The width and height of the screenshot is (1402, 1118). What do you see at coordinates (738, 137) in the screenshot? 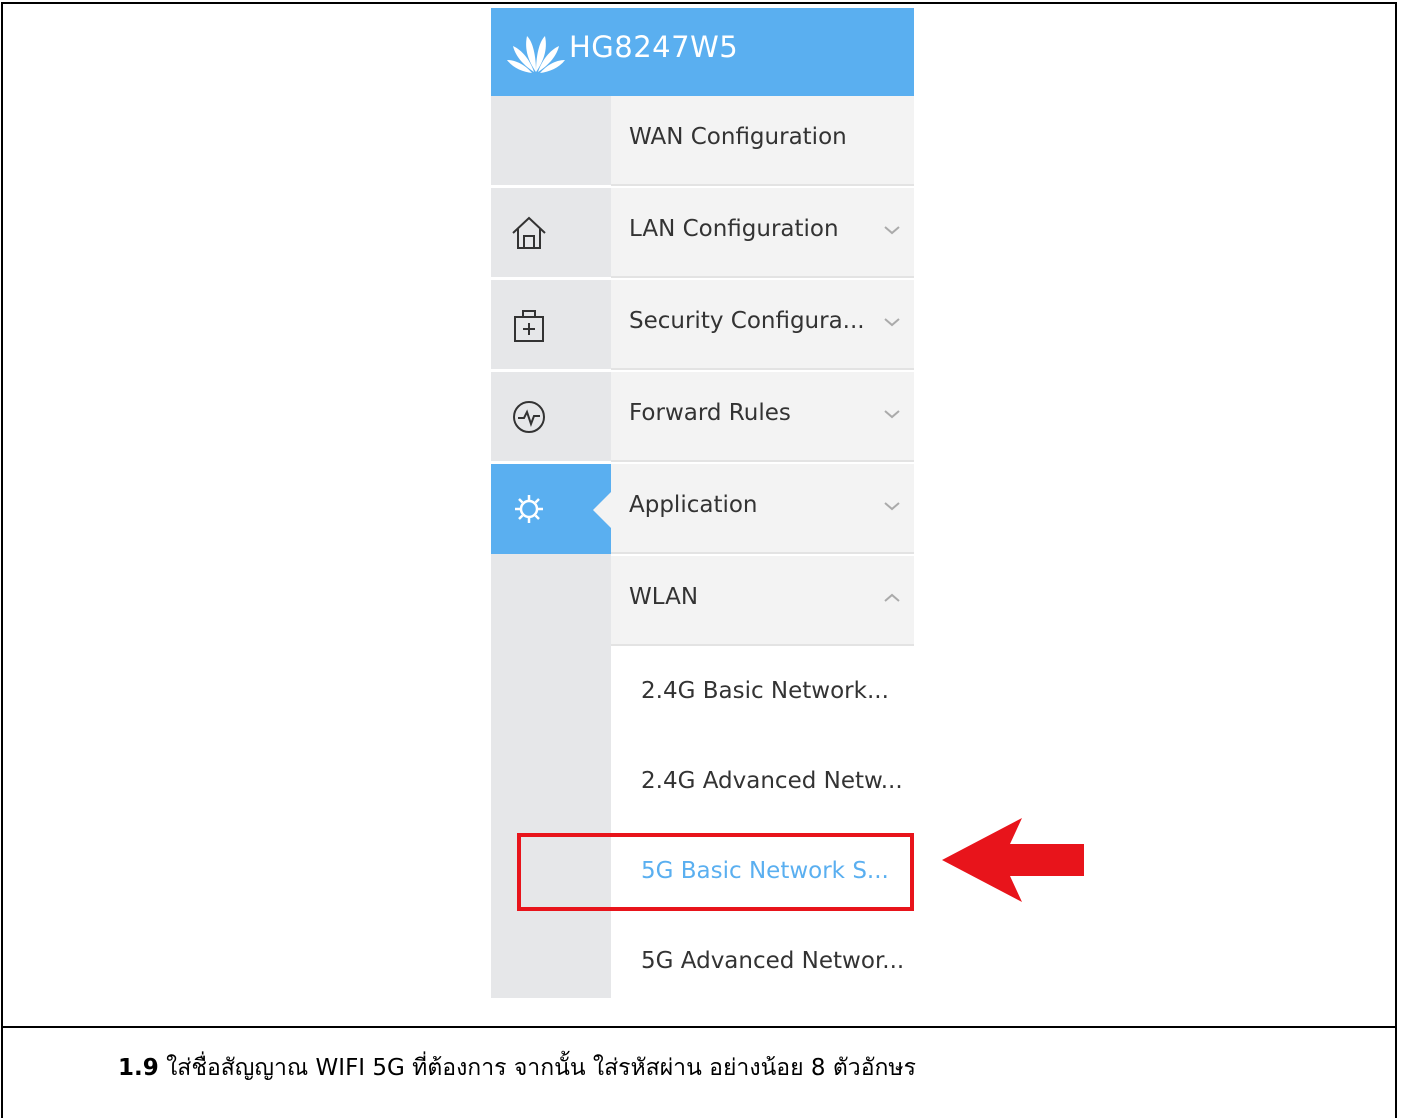
I see `menu-item-label: WAN Configuration` at bounding box center [738, 137].